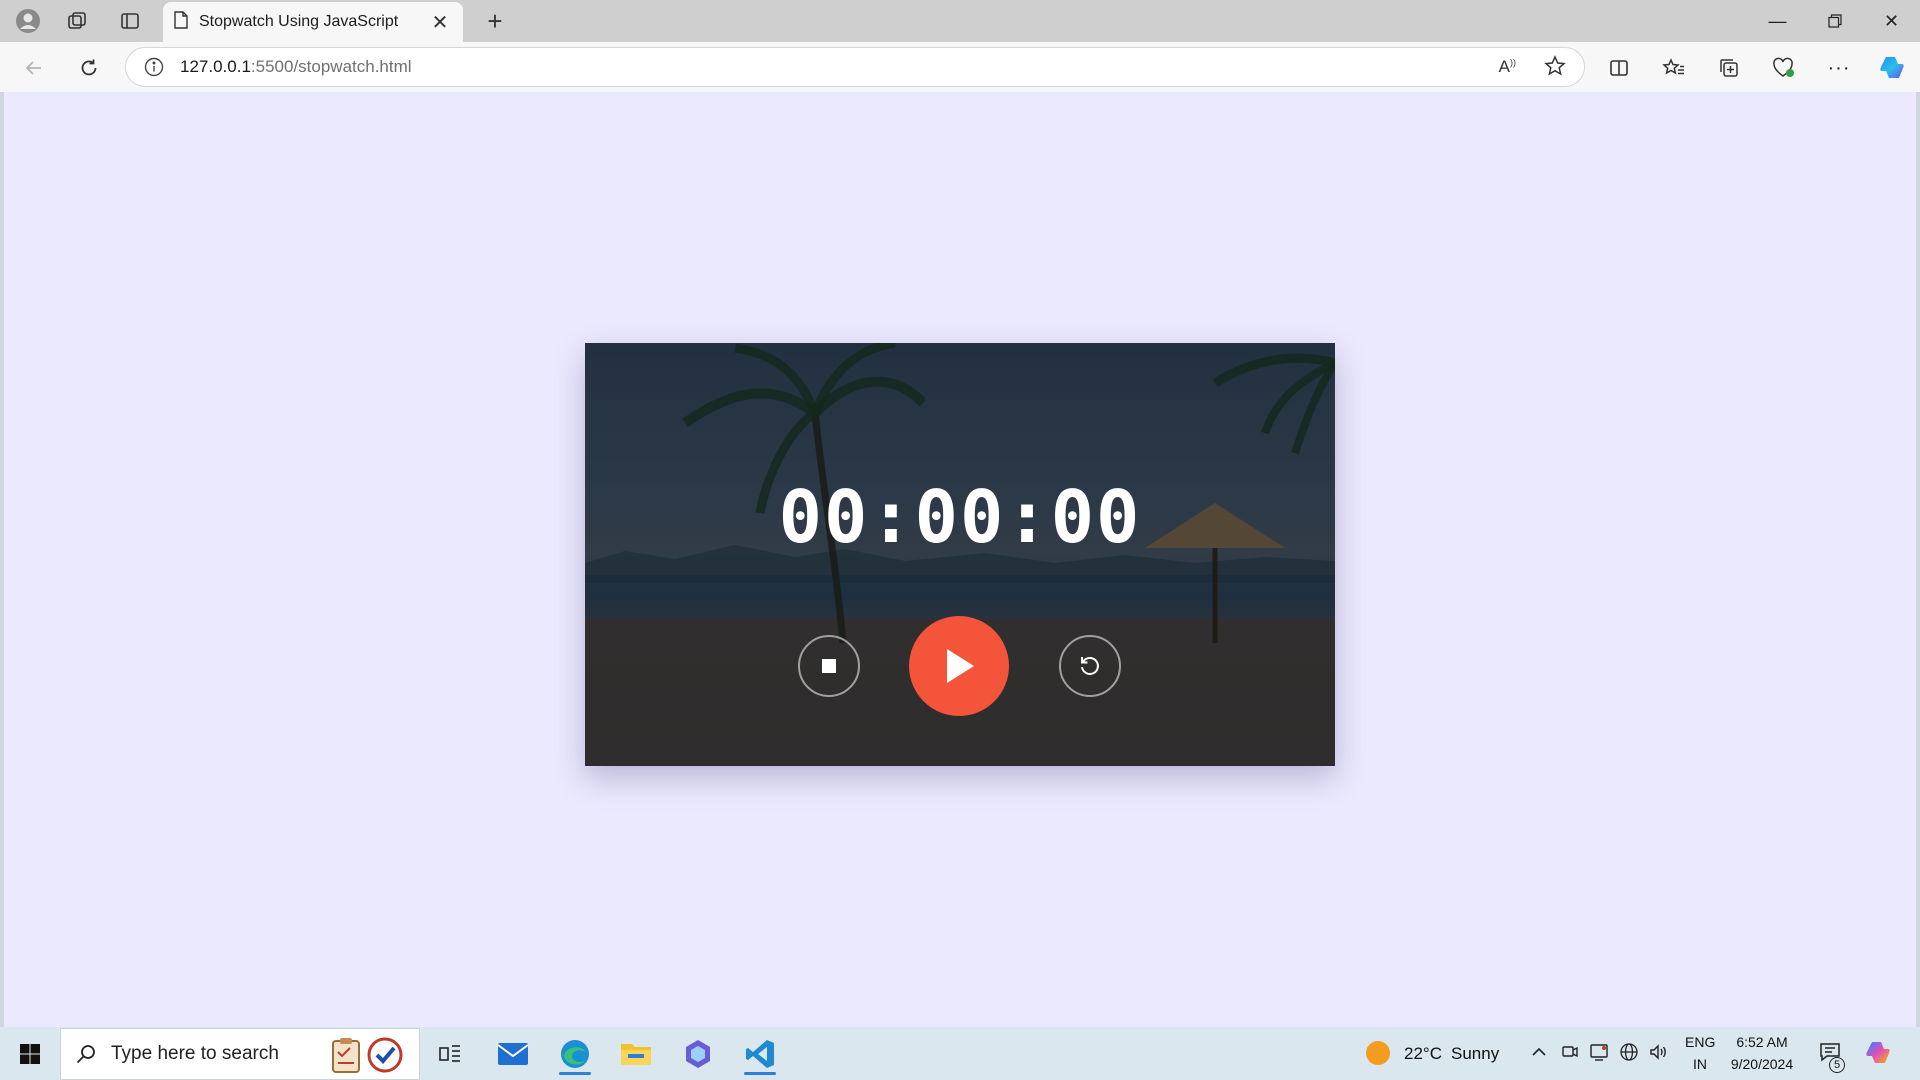  I want to click on taskbar-search-box: Type here to search, so click(240, 1054).